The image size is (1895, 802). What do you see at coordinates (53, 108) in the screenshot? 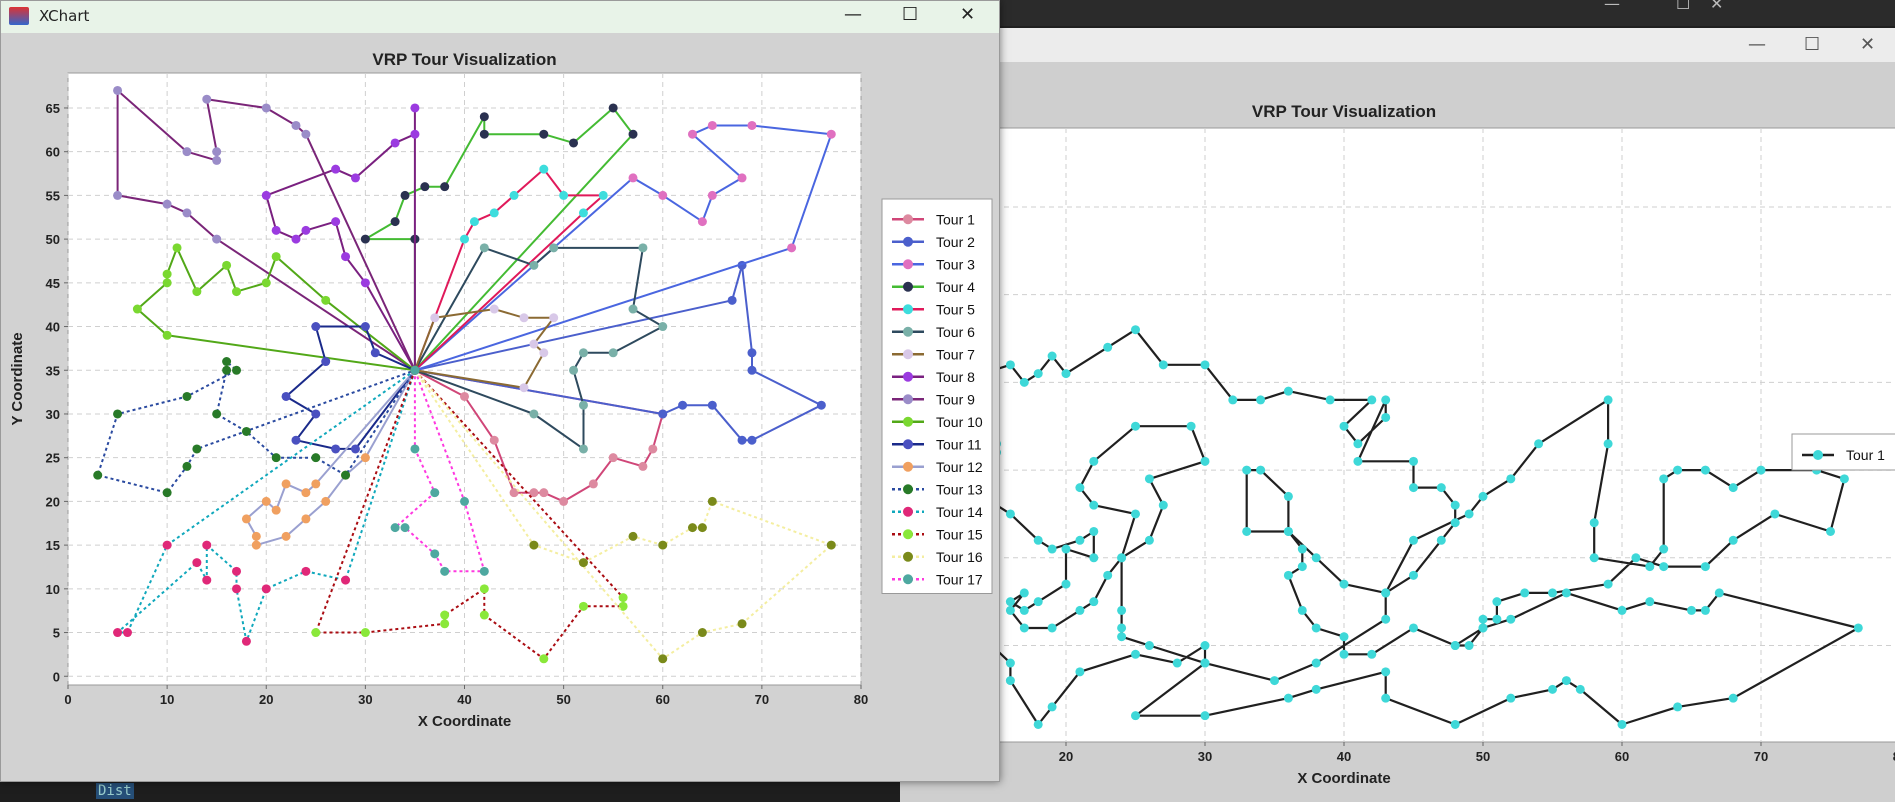
I see `chart1-y-tick-label: 65` at bounding box center [53, 108].